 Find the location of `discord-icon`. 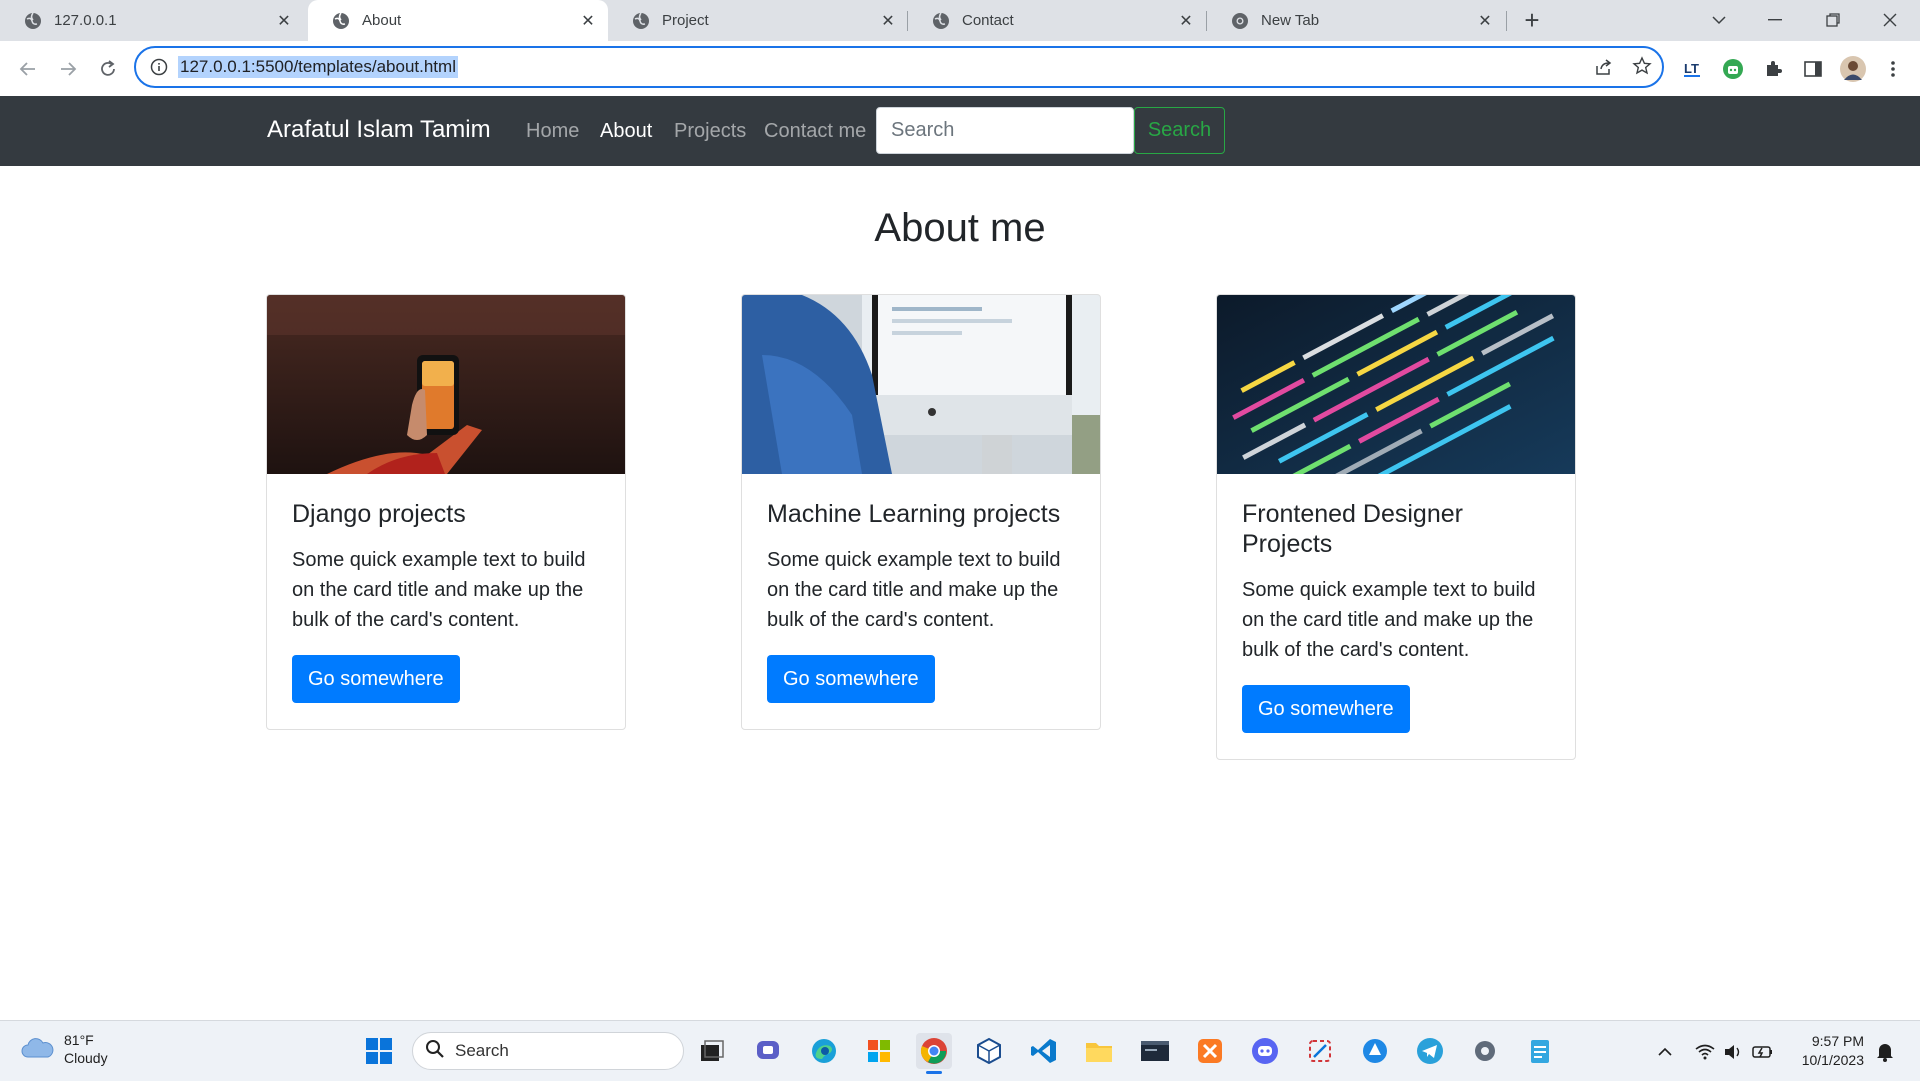

discord-icon is located at coordinates (1265, 1051).